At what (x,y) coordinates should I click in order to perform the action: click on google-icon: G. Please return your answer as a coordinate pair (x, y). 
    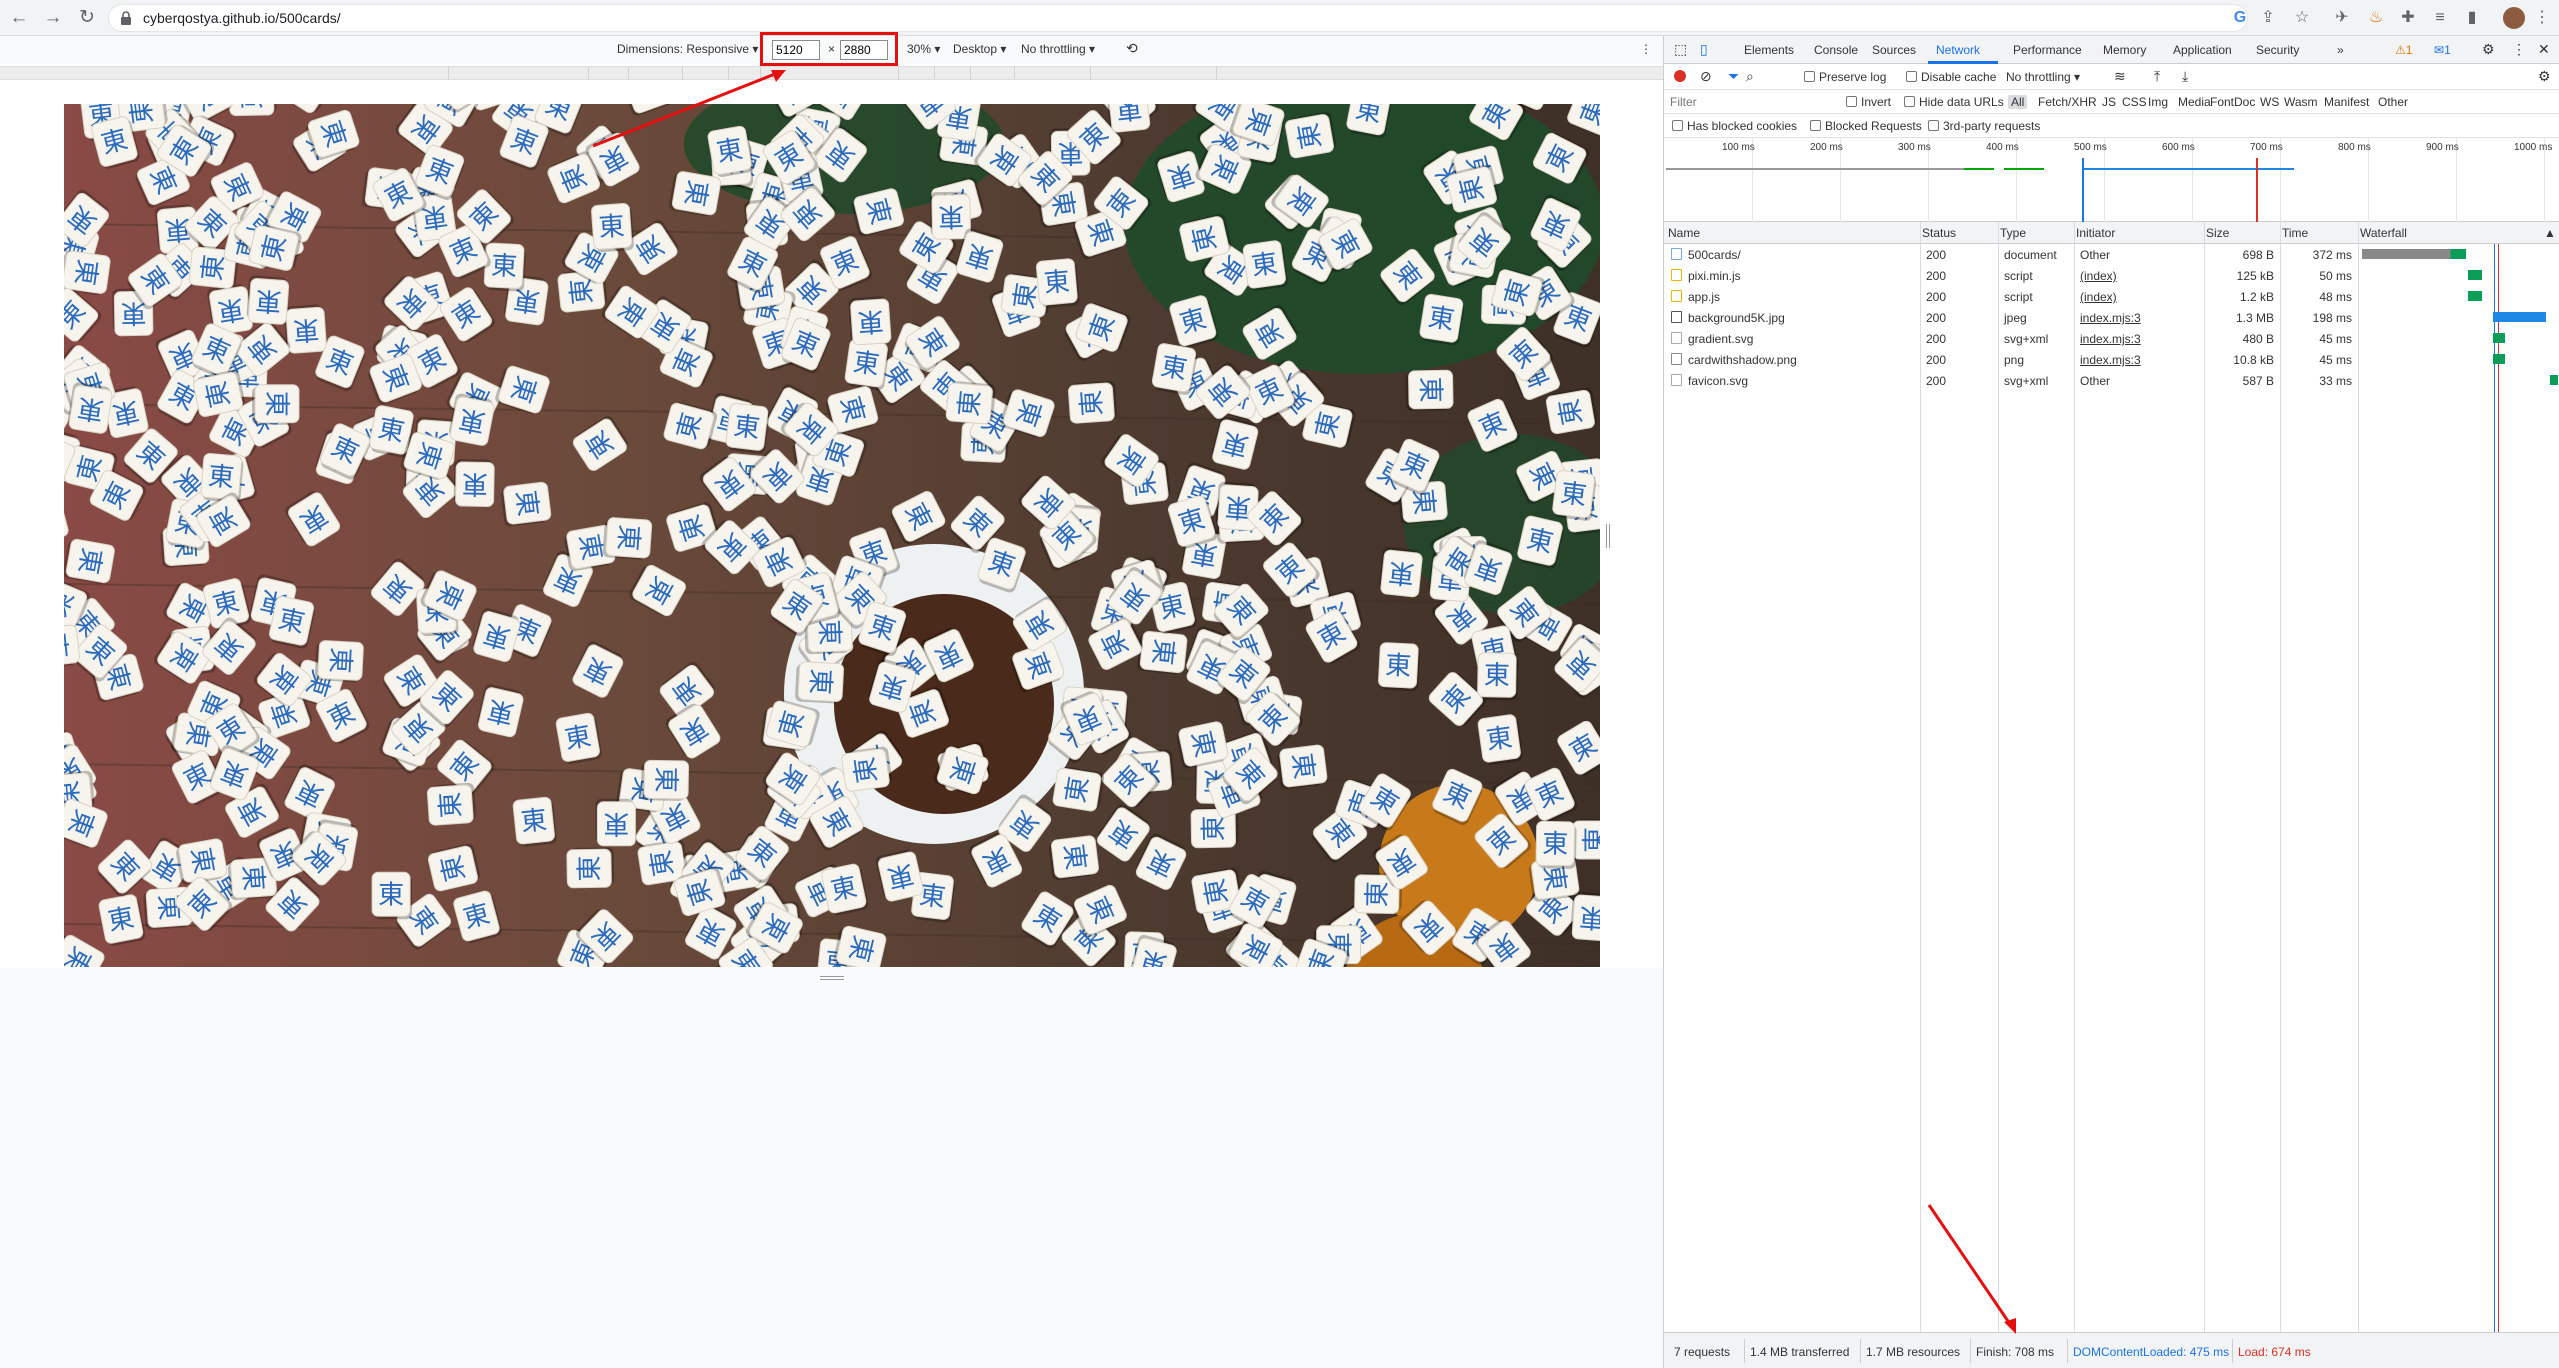
    Looking at the image, I should click on (2240, 18).